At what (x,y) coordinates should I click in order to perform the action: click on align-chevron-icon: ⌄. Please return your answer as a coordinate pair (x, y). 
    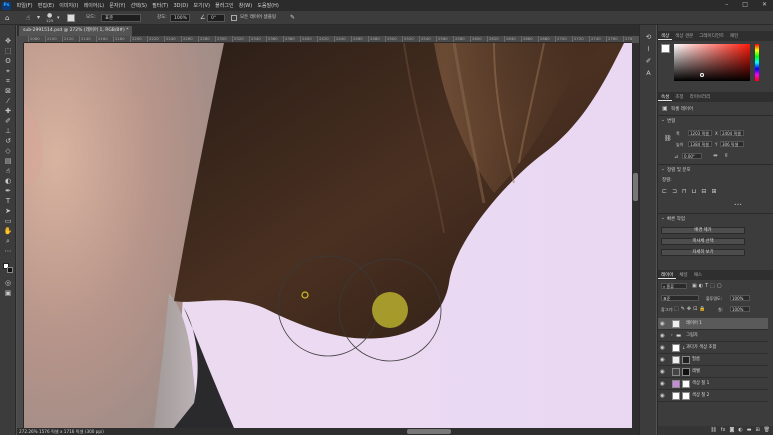
    Looking at the image, I should click on (663, 169).